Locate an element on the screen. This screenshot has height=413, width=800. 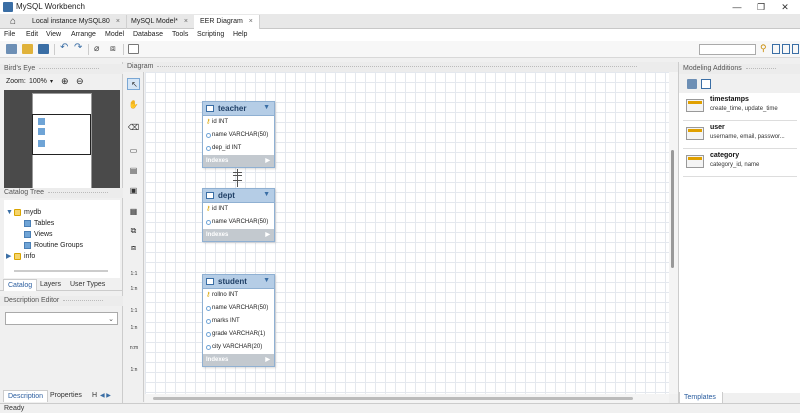
hand-tool: ✋ is located at coordinates (133, 105).